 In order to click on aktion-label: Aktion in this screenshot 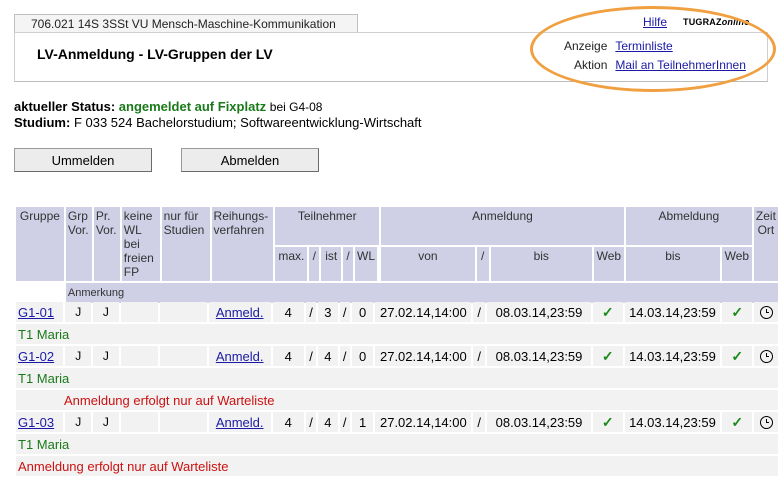, I will do `click(591, 64)`.